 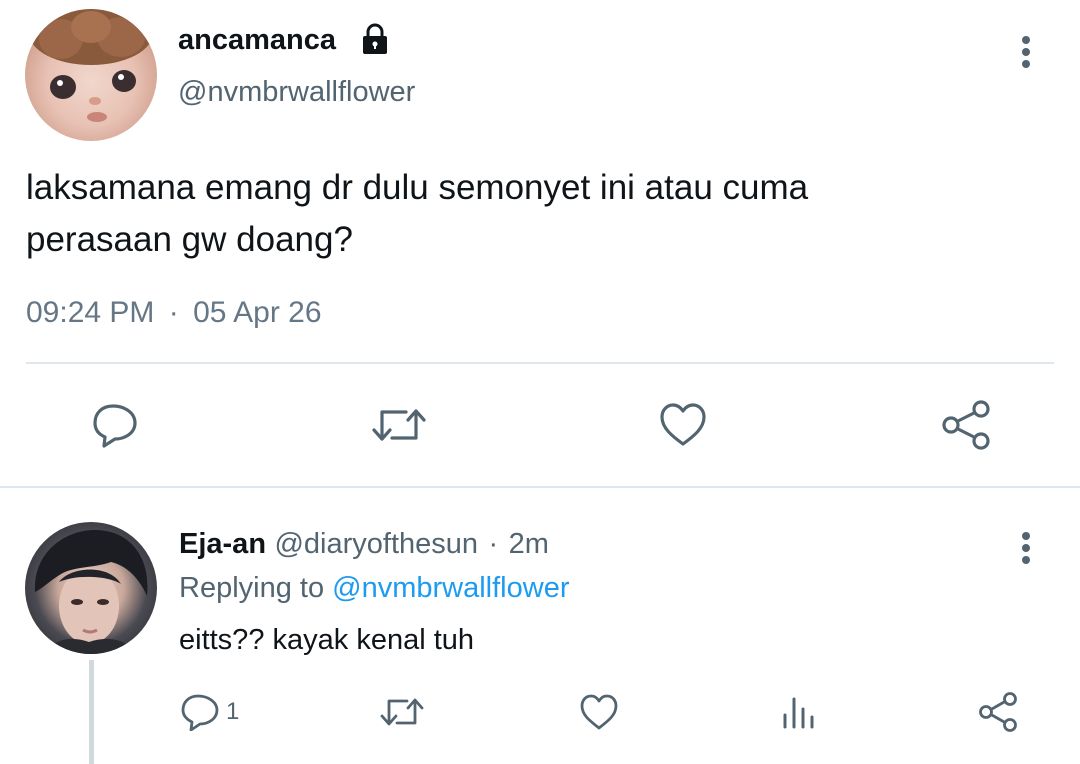 I want to click on comment-button, so click(x=115, y=425).